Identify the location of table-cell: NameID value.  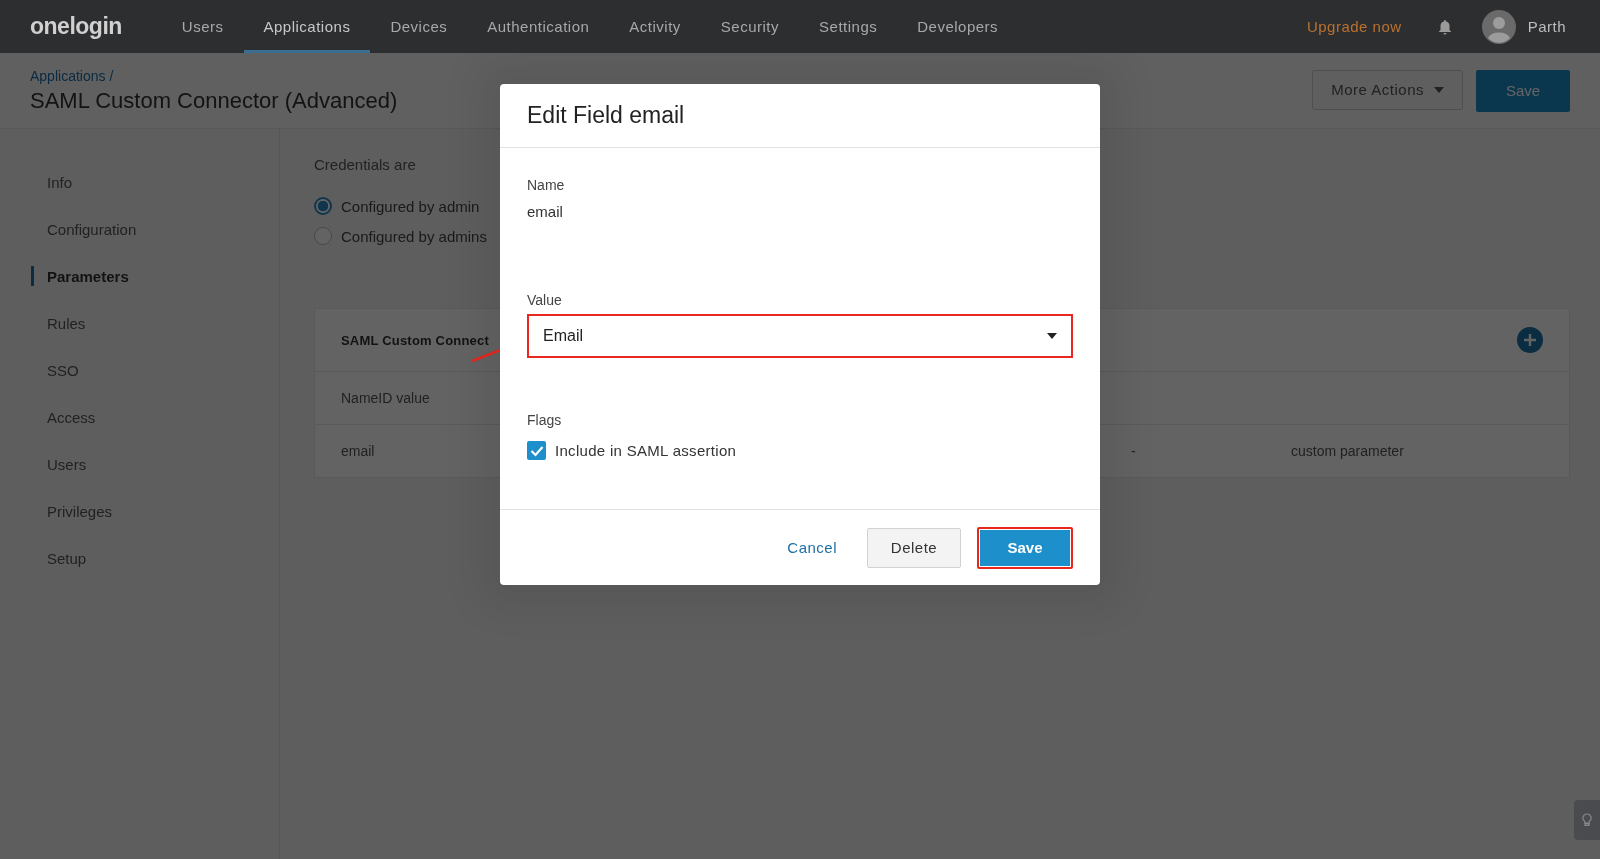
(385, 398).